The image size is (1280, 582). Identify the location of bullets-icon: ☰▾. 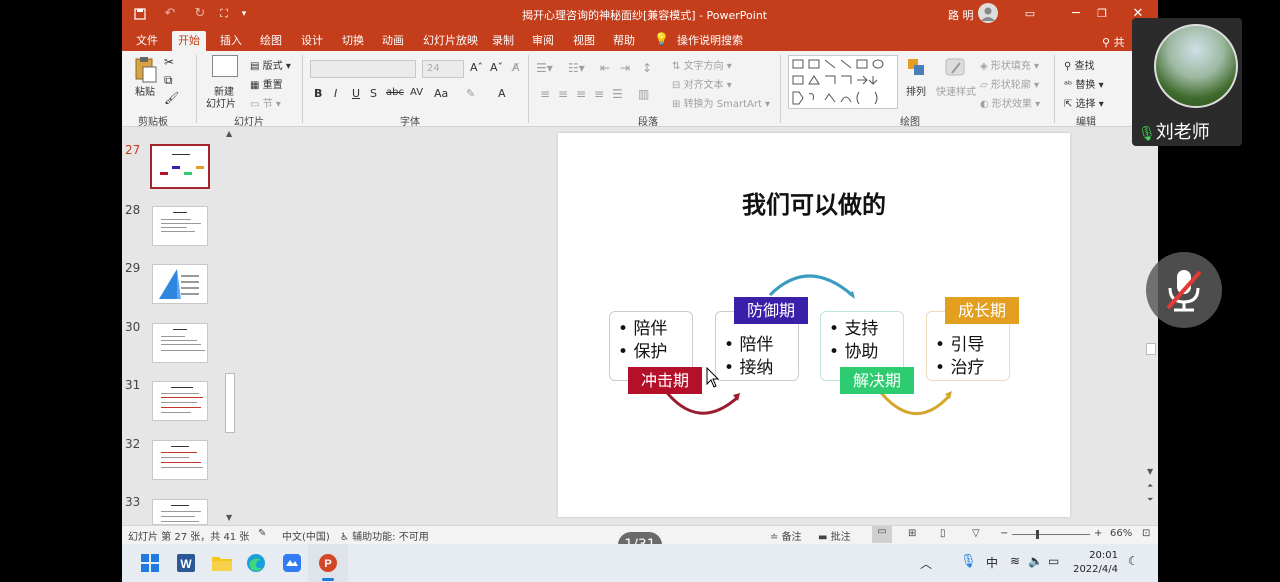
(544, 68).